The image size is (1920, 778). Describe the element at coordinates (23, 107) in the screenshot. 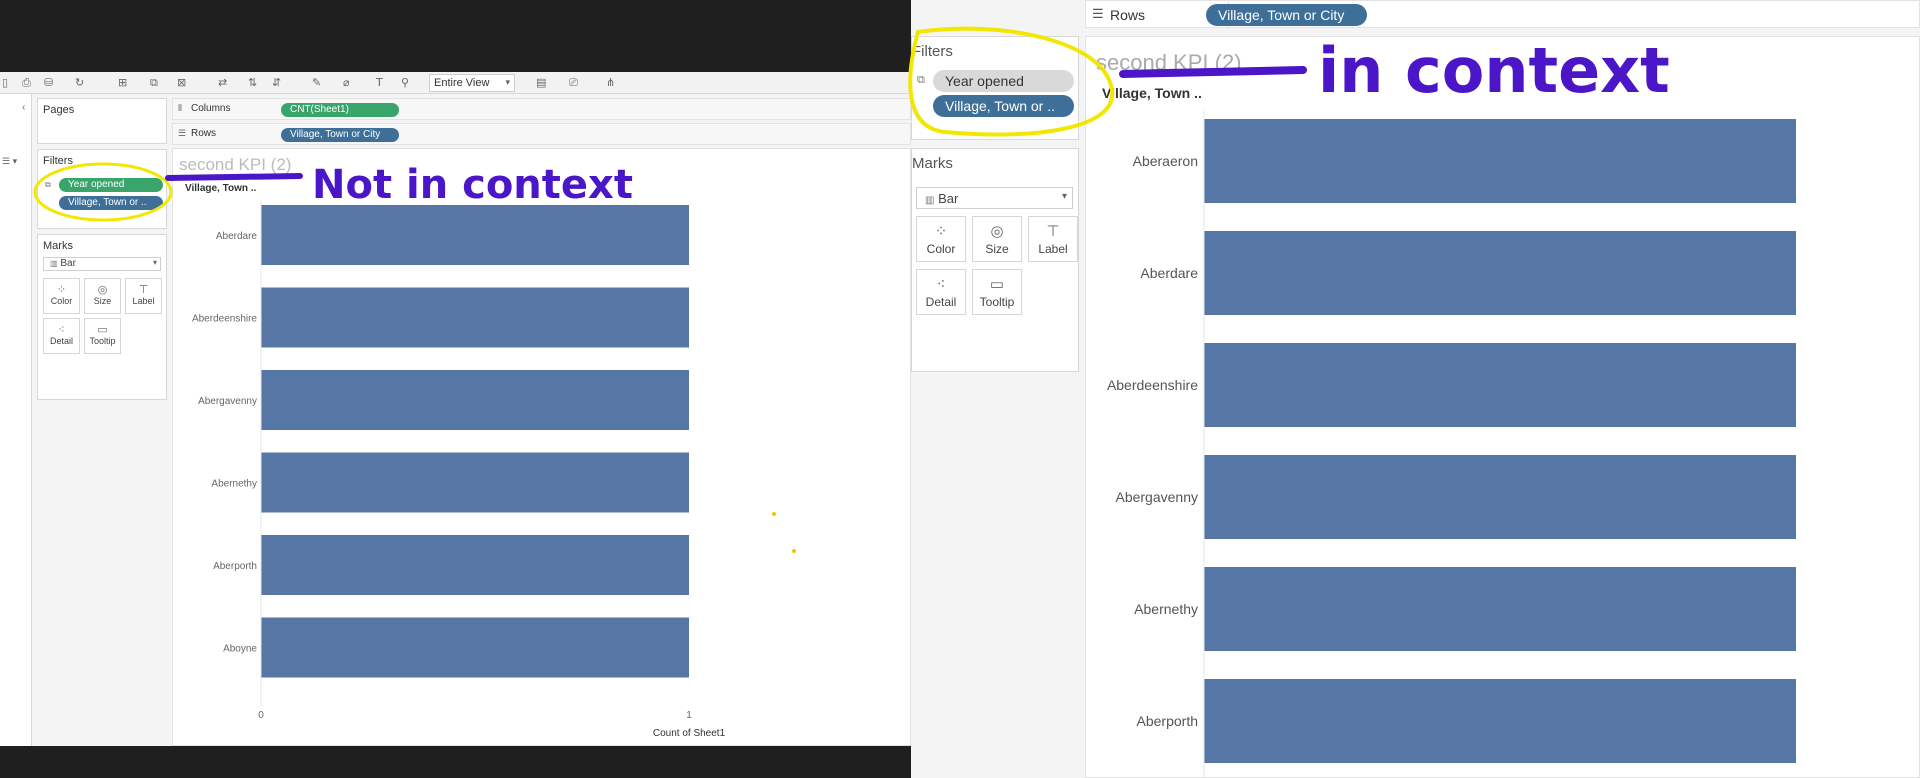

I see `chevron-left-icon: ‹` at that location.